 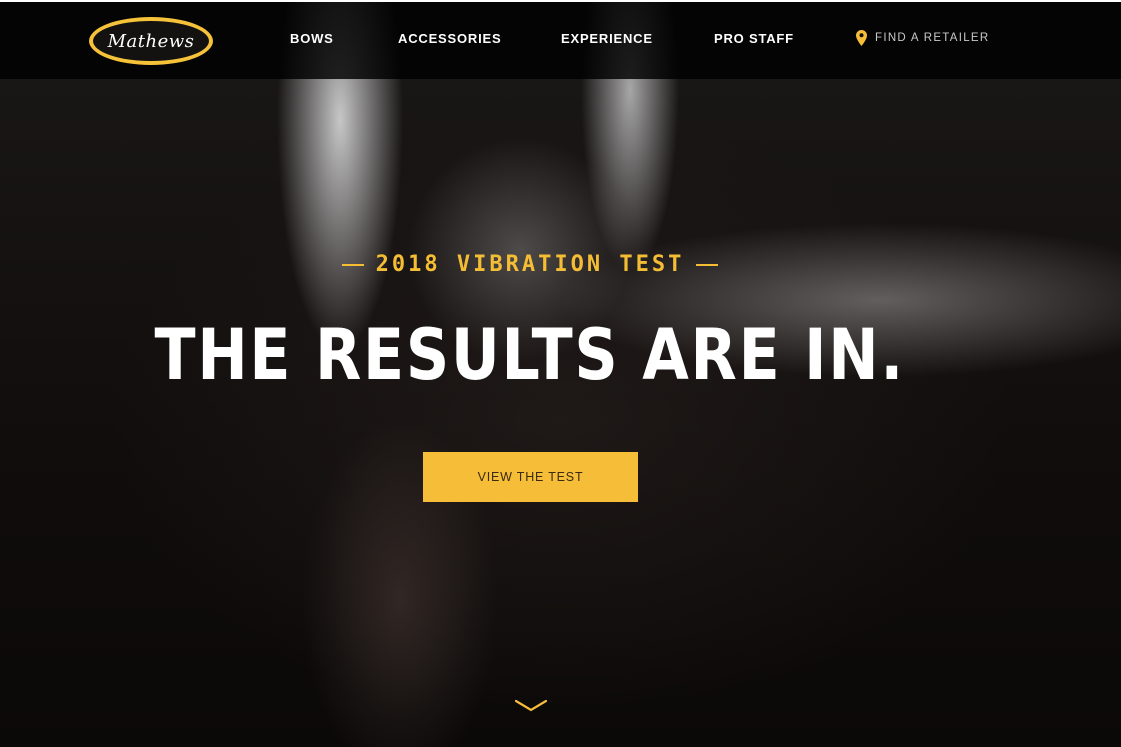 I want to click on hero-eyebrow-text: 2018 VIBRATION TEST, so click(x=530, y=264).